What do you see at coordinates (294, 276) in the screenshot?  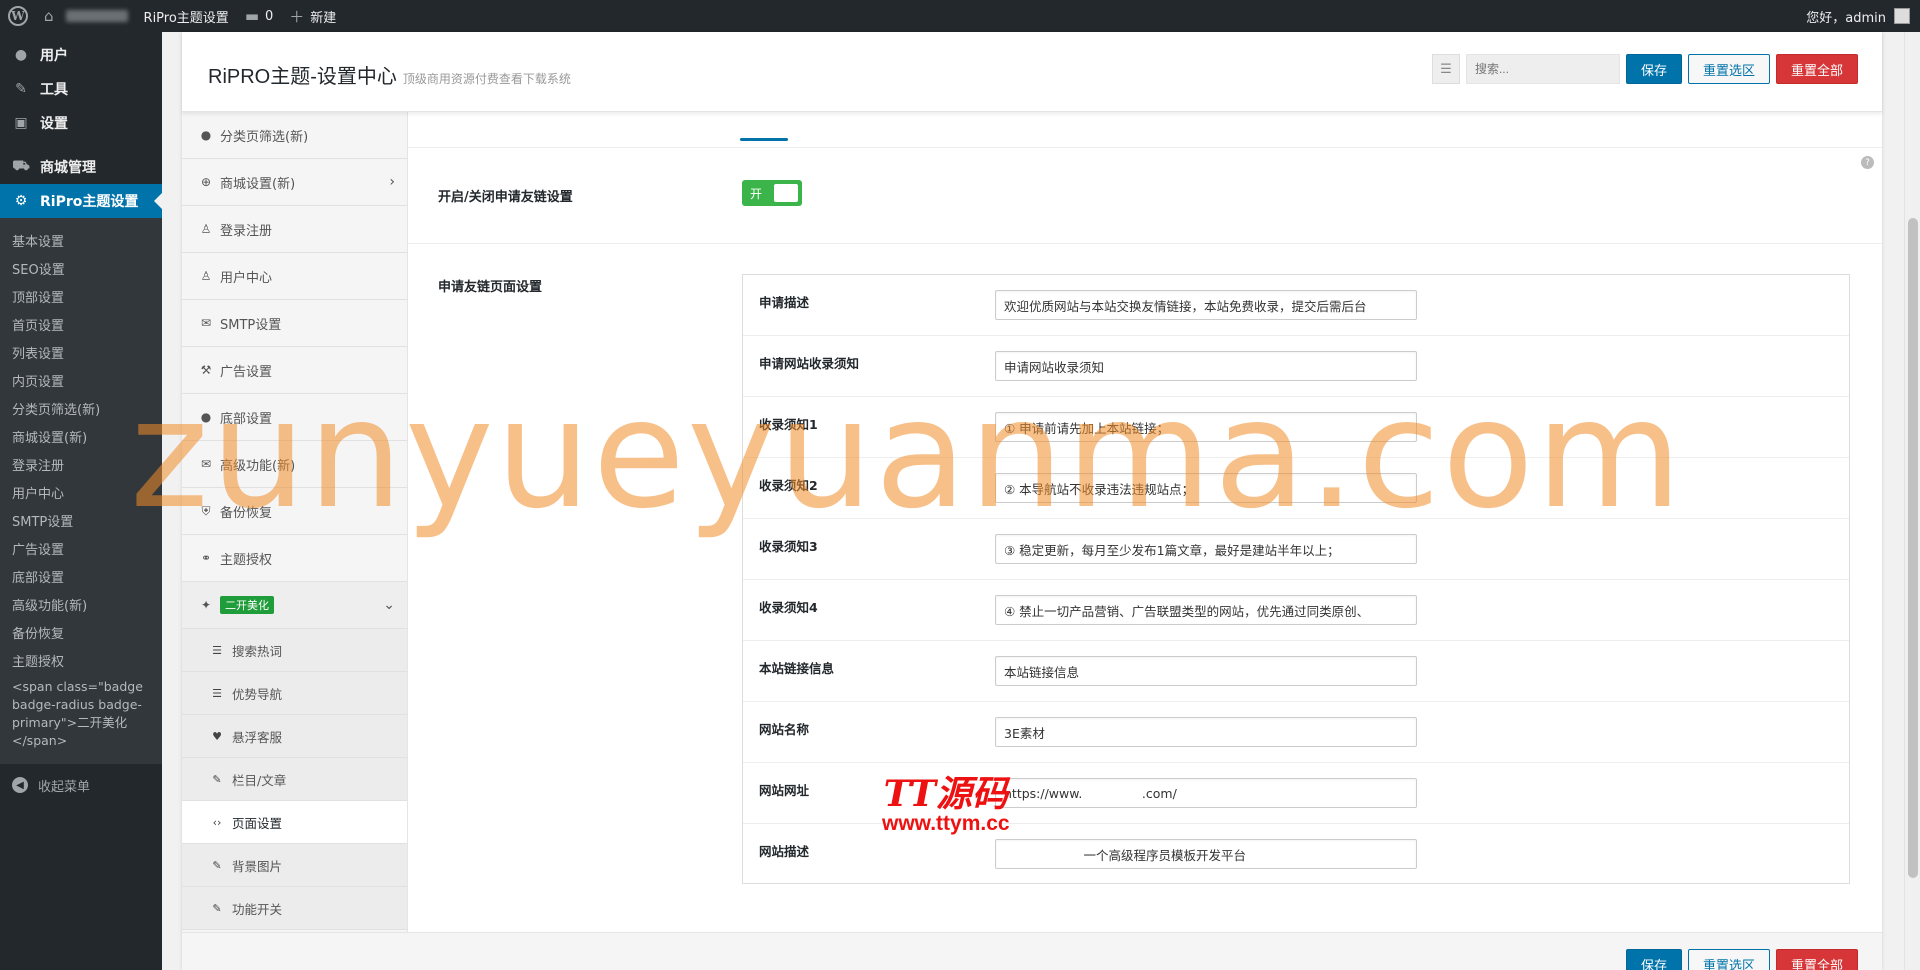 I see `nav-item-user-center: ♙ 用户中心` at bounding box center [294, 276].